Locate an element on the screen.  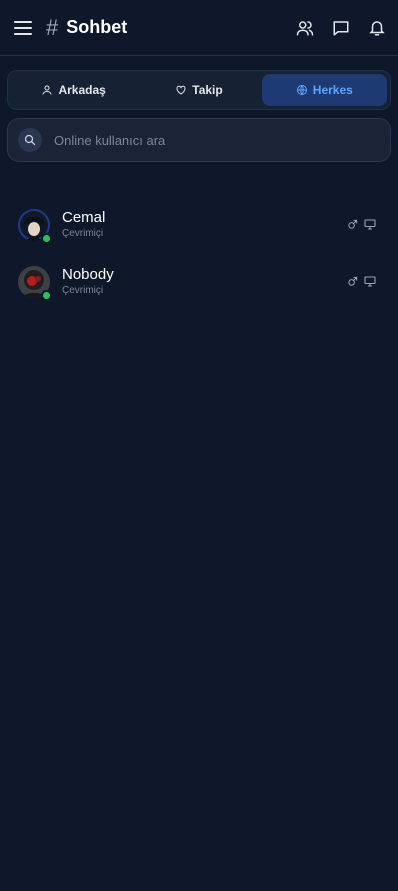
search-bar is located at coordinates (199, 140).